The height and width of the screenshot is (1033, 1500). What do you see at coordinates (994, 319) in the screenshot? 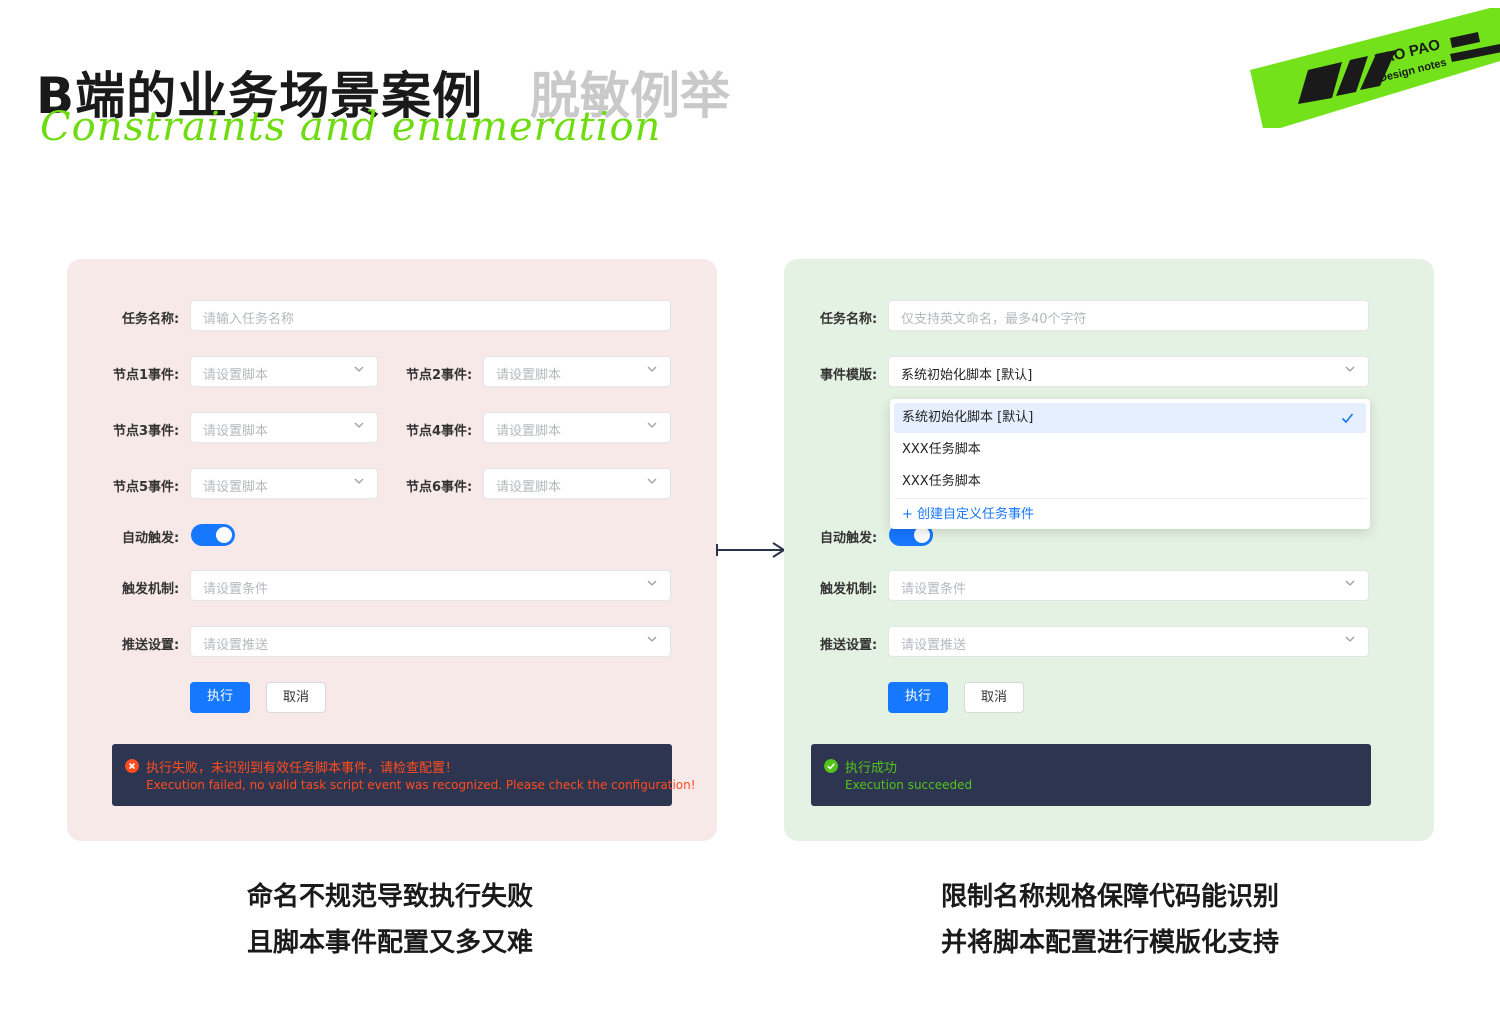
I see `task-name-placeholder: 仅支持英文命名，最多40个字符` at bounding box center [994, 319].